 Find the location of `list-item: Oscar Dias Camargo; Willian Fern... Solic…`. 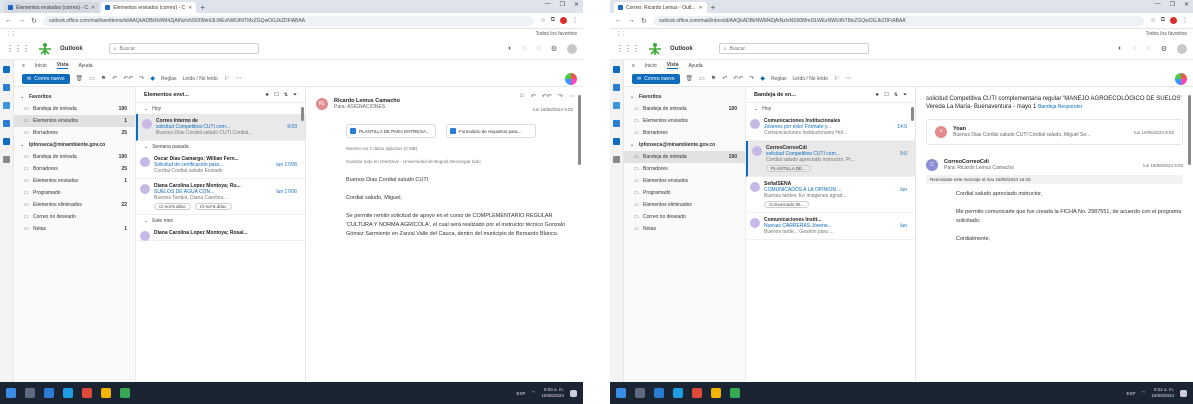

list-item: Oscar Dias Camargo; Willian Fern... Solic… is located at coordinates (220, 165).